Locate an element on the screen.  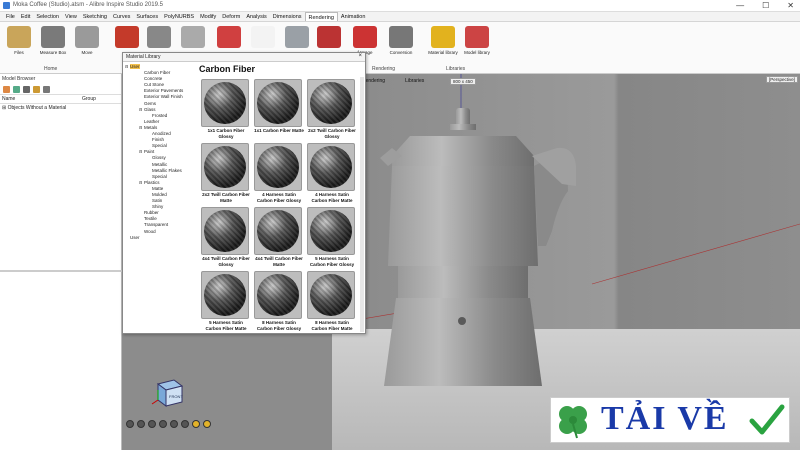
menu-surfaces: Surfaces is located at coordinates (147, 16).